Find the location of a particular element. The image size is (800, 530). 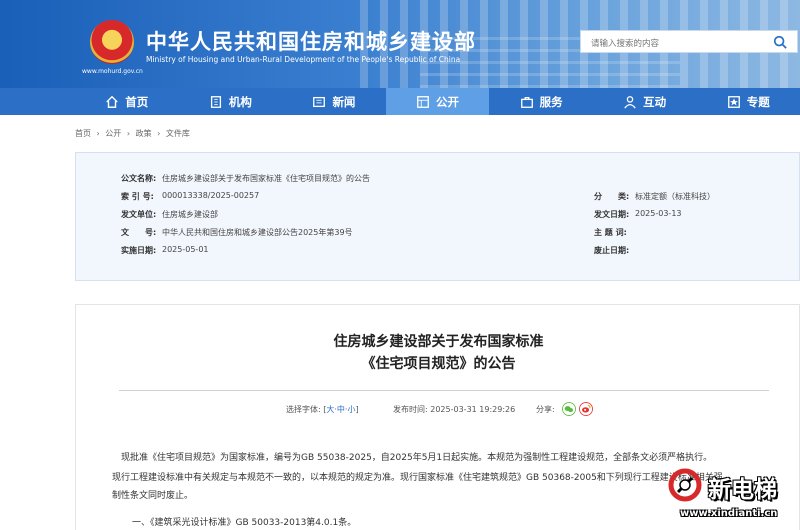

meta-issuer-value: 住房城乡建设部 is located at coordinates (190, 214).